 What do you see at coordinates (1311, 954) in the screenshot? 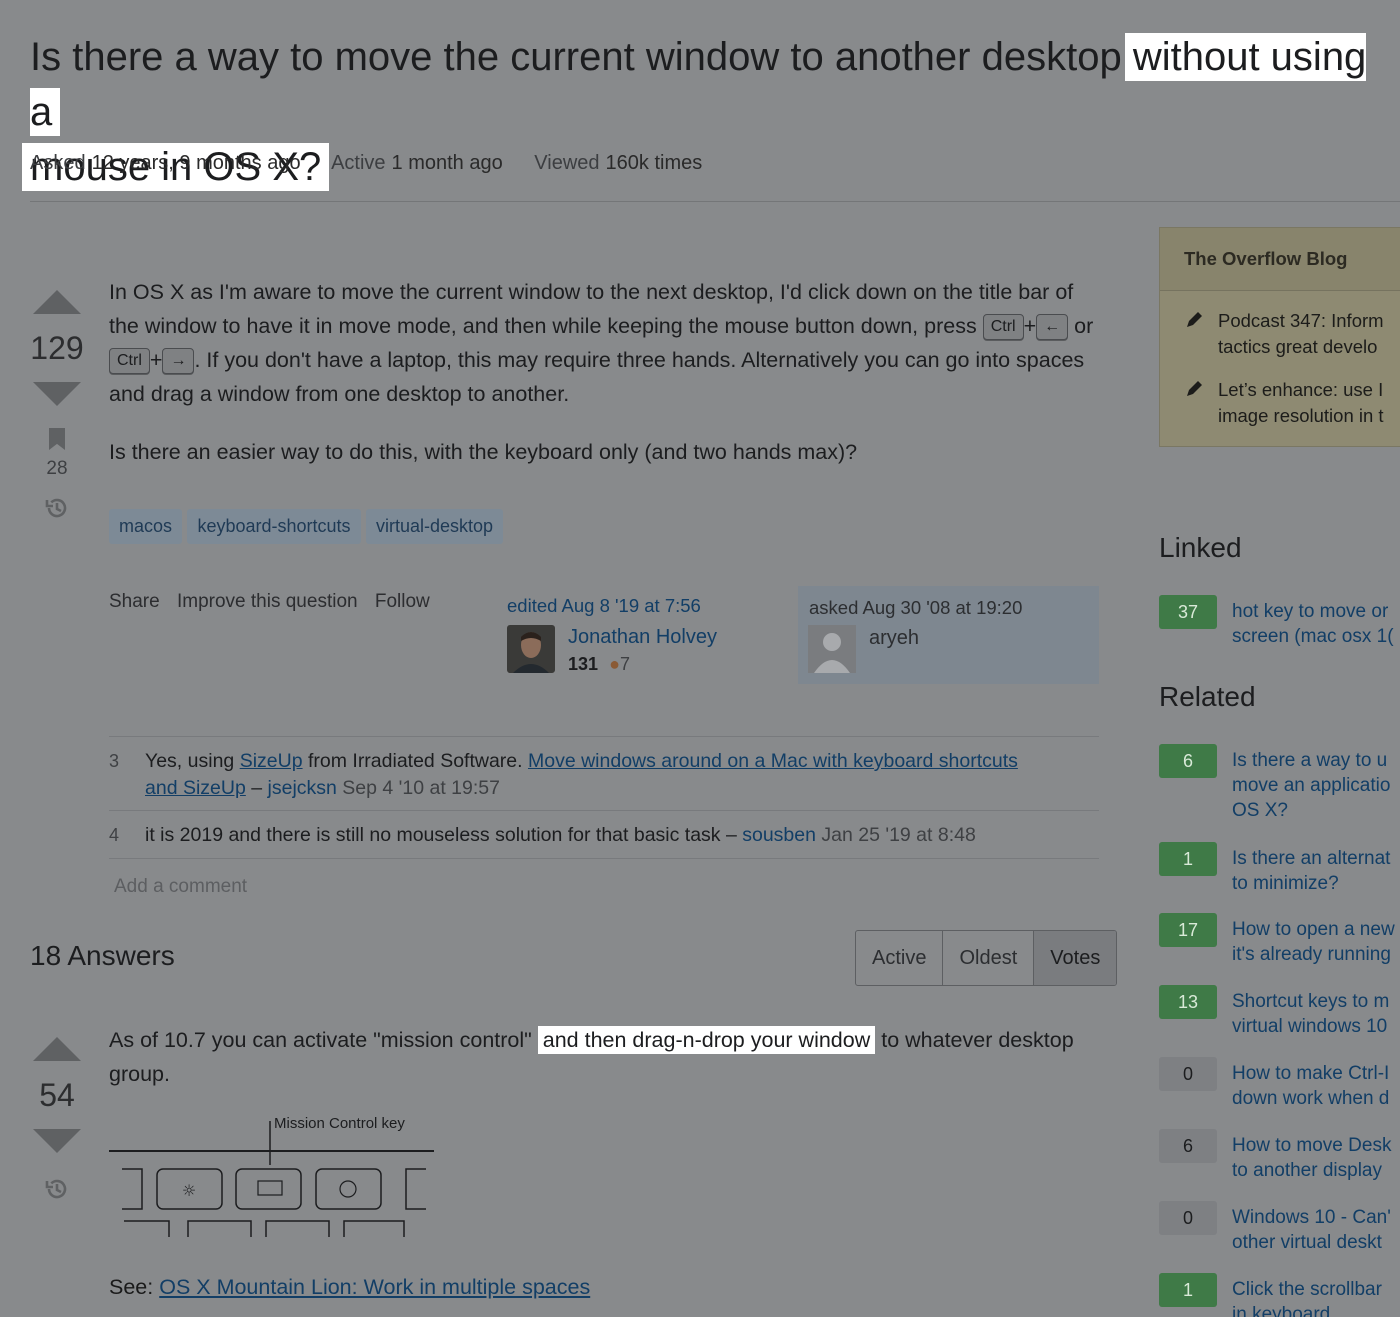
I see `related-title-line2: it's already running` at bounding box center [1311, 954].